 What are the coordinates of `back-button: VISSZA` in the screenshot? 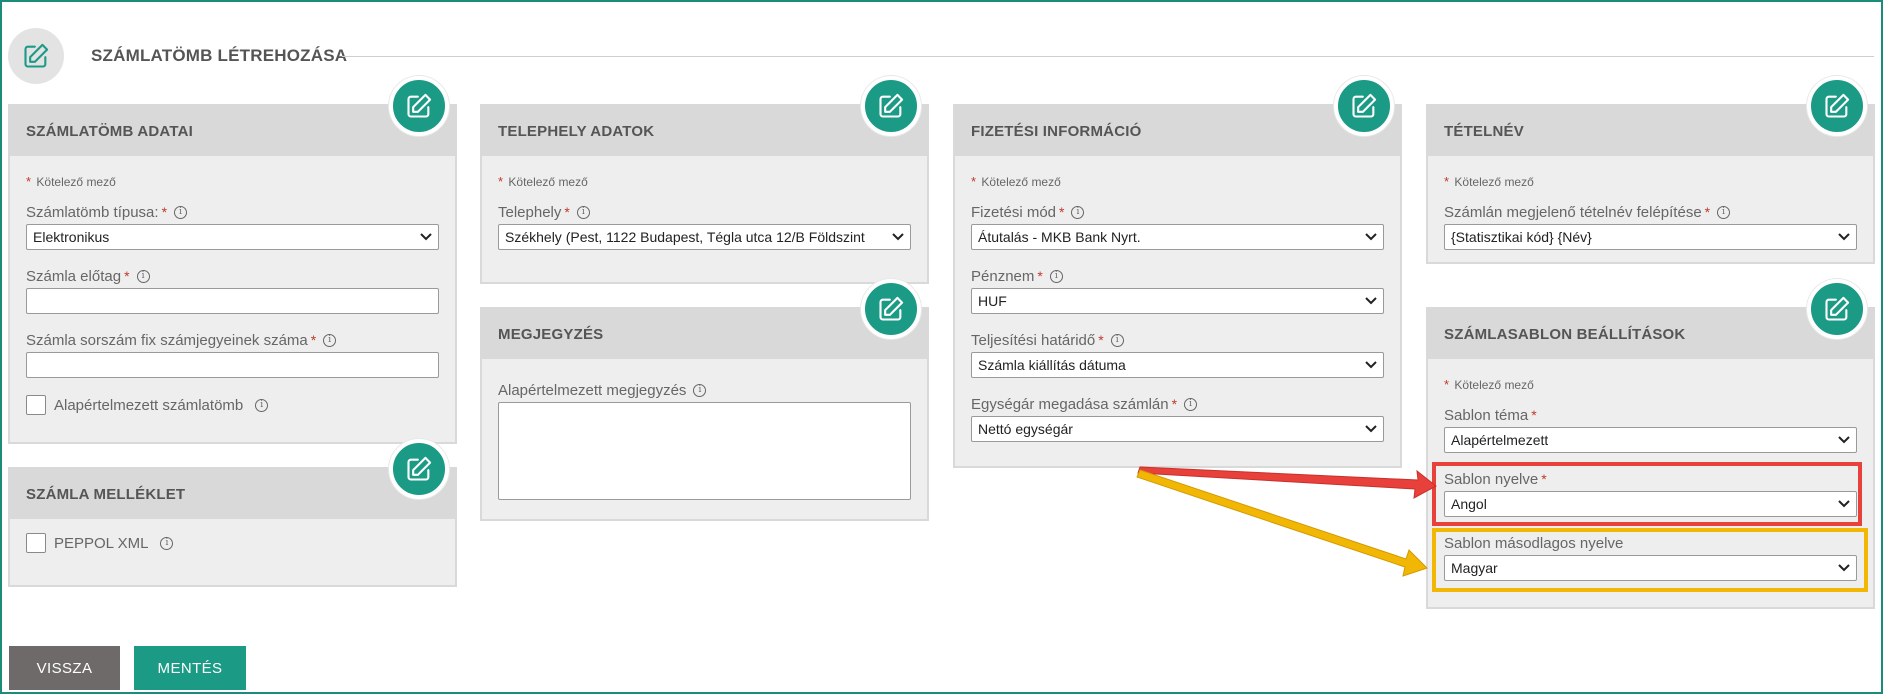 It's located at (64, 668).